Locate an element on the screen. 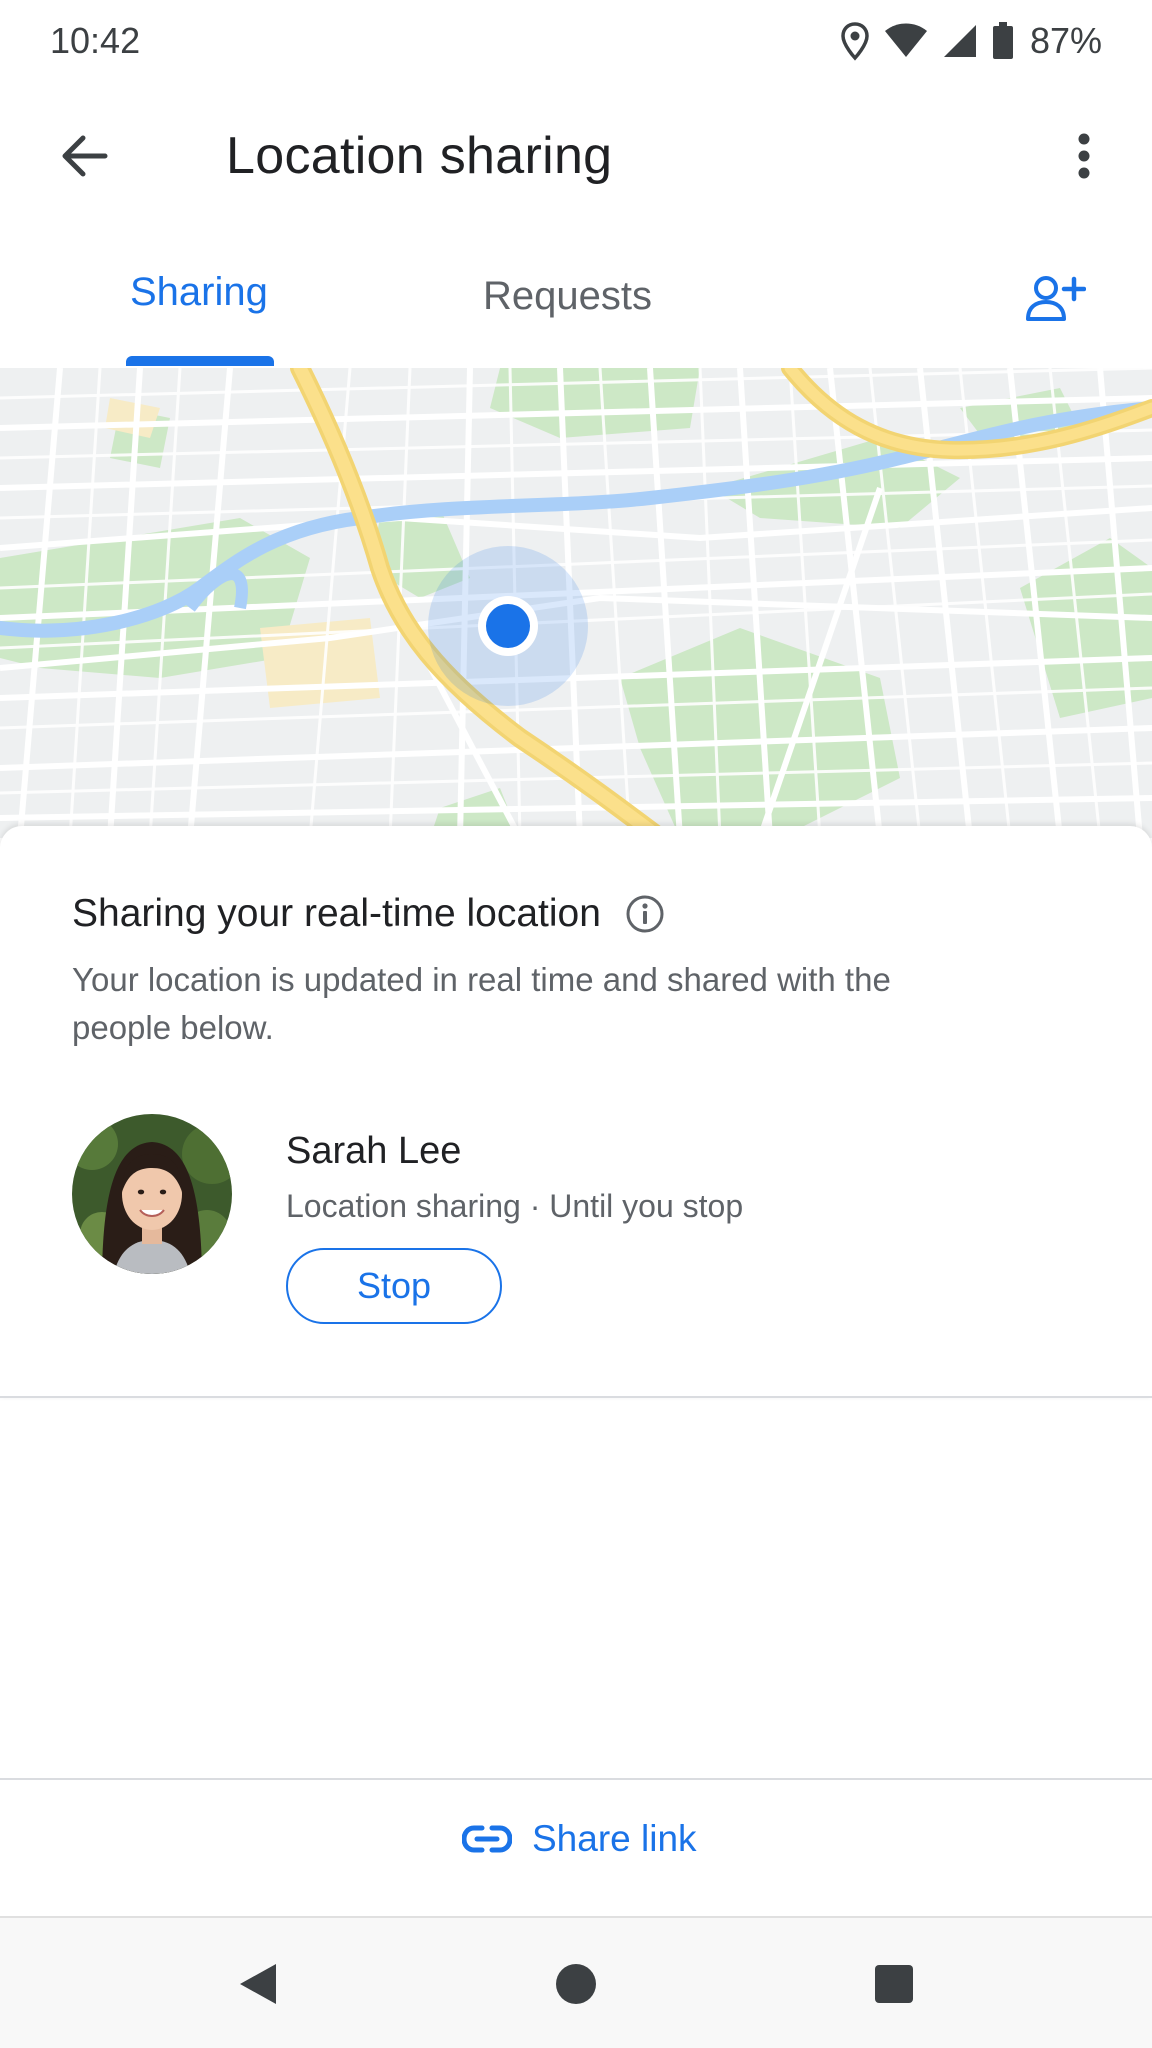  battery-percent: 87% is located at coordinates (1065, 40).